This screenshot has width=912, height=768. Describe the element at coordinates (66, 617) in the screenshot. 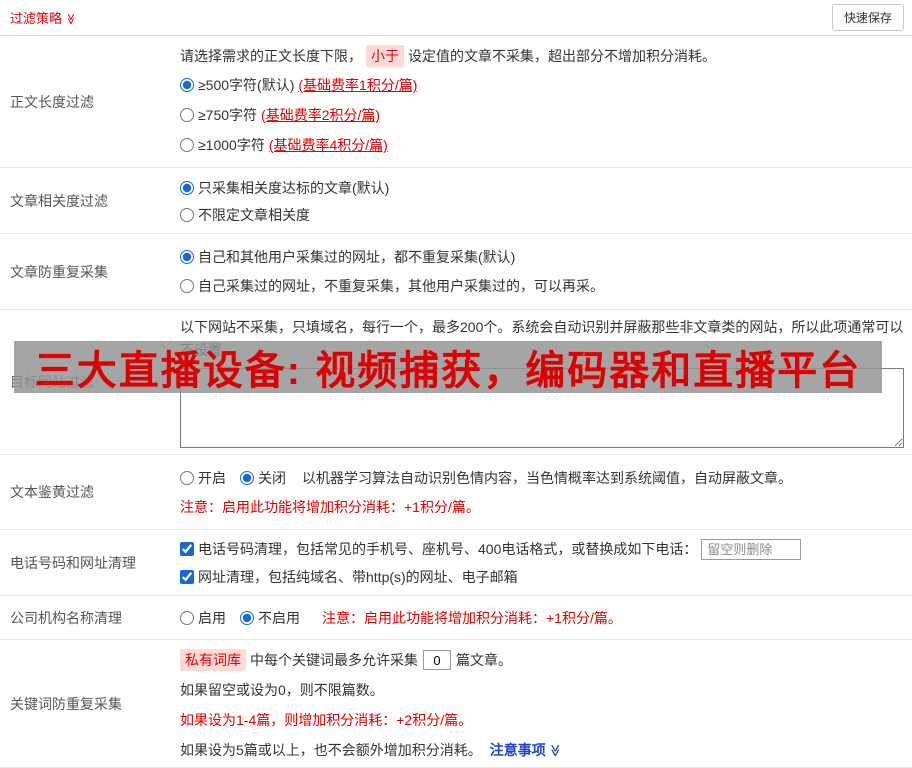

I see `section-label-company: 公司机构名称清理` at that location.